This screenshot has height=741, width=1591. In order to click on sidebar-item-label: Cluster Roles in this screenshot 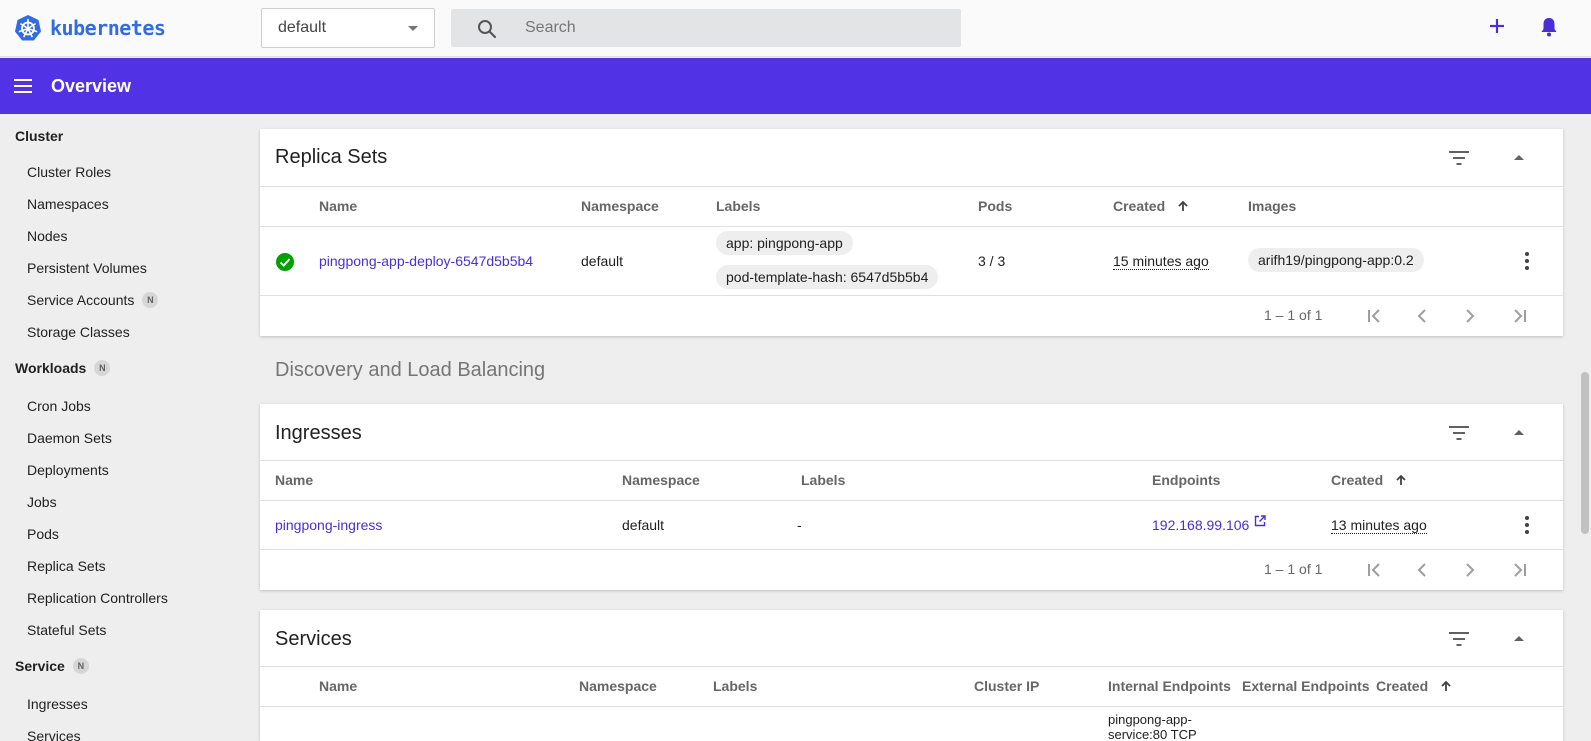, I will do `click(69, 172)`.